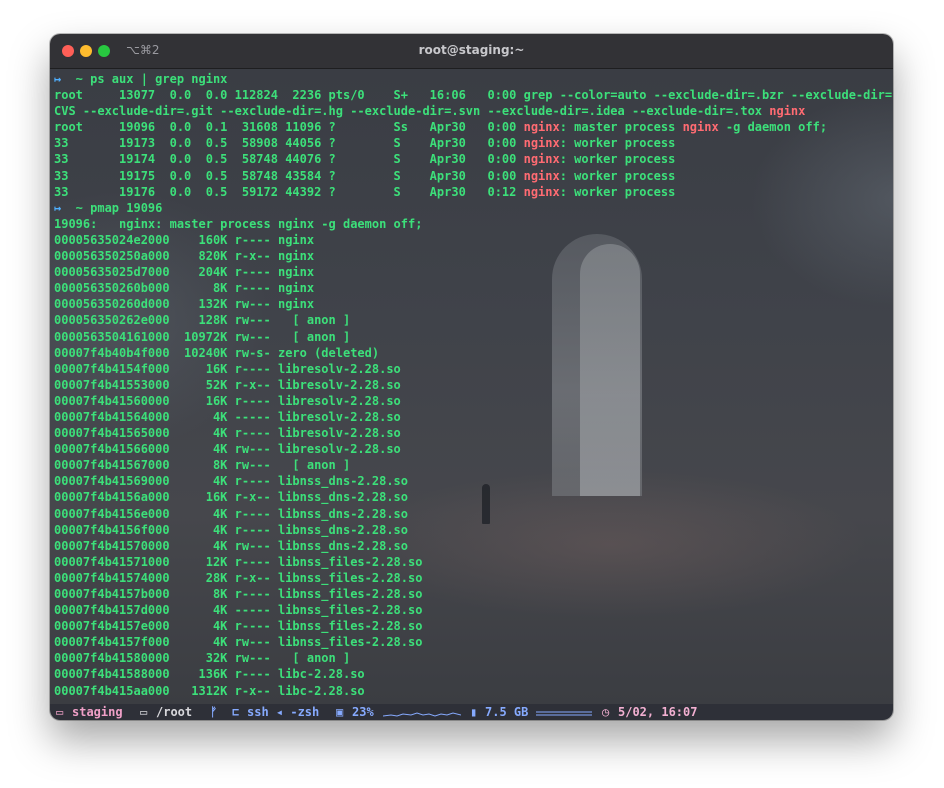 This screenshot has width=944, height=788. I want to click on terminal-line: 000056350262e000 128K rw--- [ anon ], so click(473, 320).